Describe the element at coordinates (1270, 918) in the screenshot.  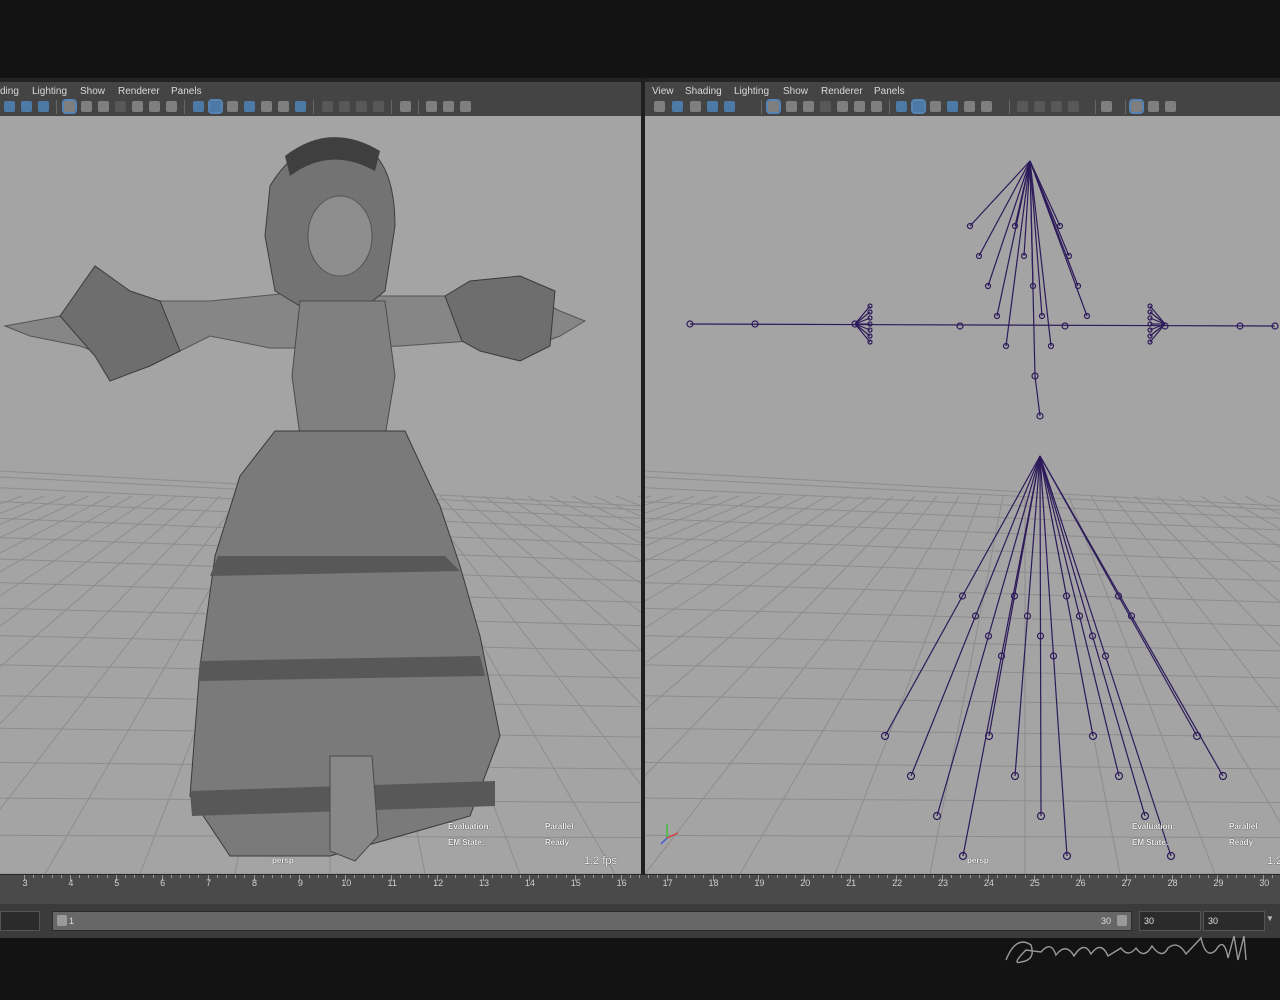
I see `range-menu-arrow-icon: ▼` at that location.